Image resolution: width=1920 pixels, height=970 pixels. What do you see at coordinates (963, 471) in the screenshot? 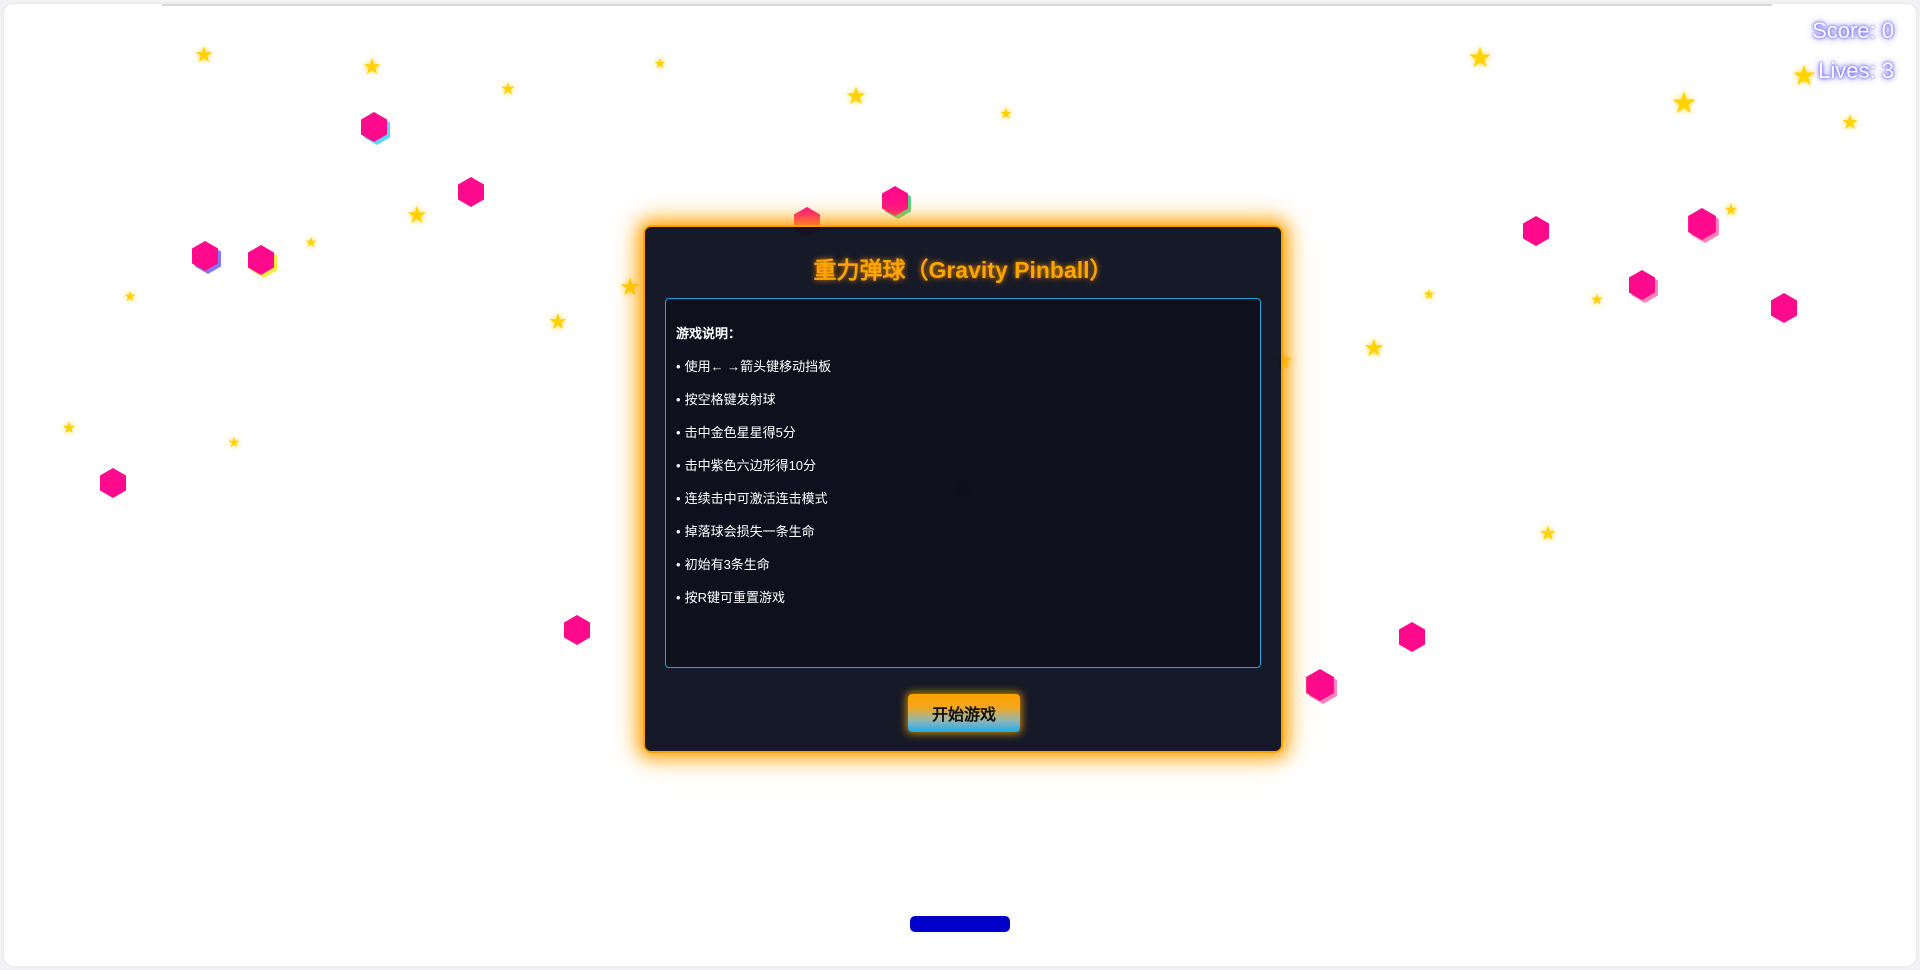
I see `rule-item: • 击中紫色六边形得10分` at bounding box center [963, 471].